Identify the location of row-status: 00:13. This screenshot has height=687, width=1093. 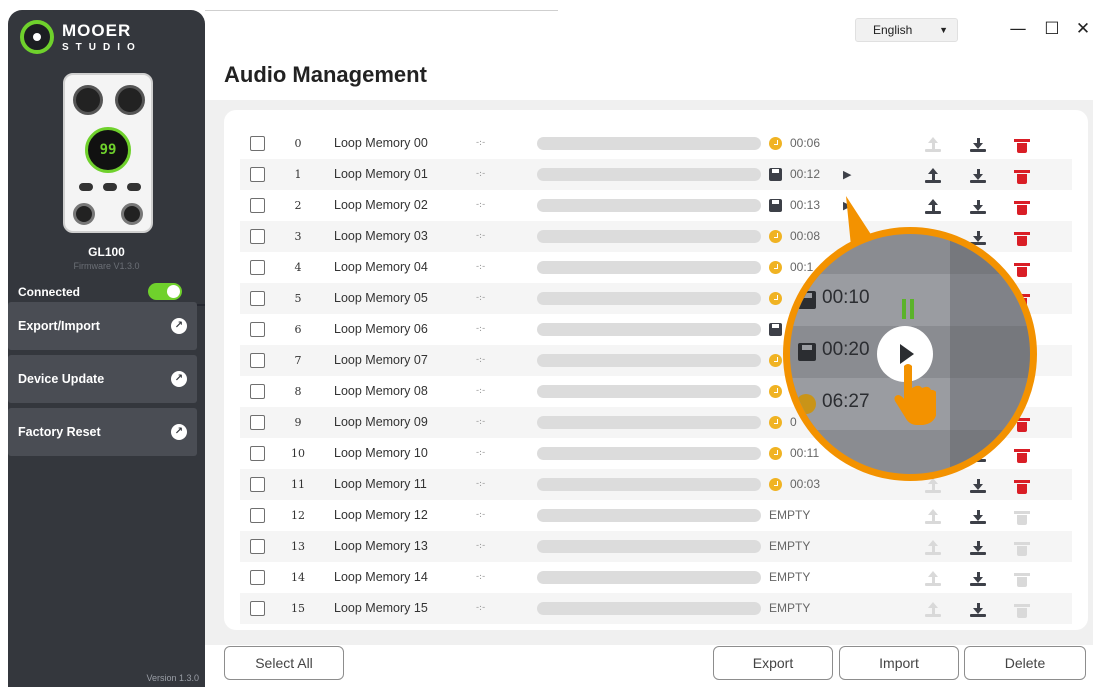
(794, 205).